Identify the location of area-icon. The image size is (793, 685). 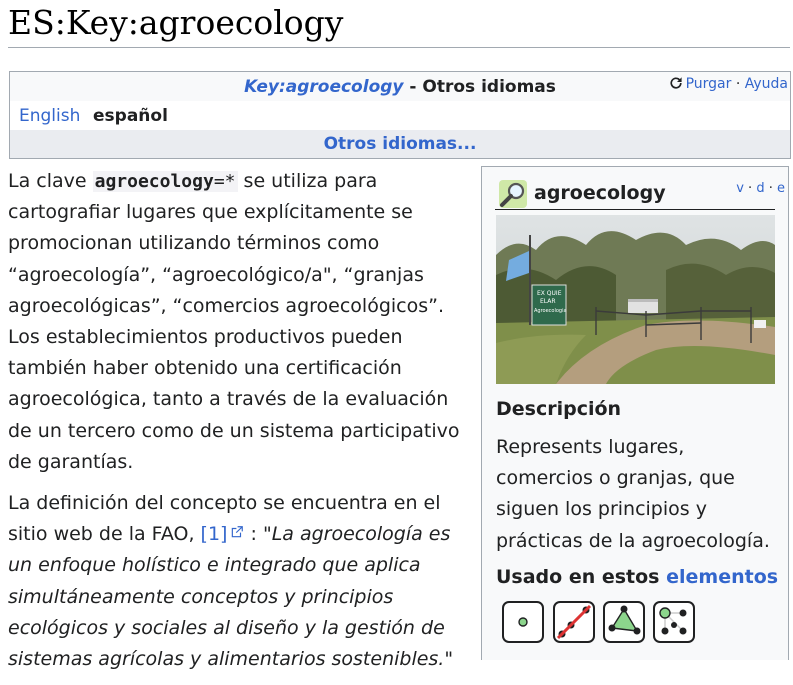
(624, 622).